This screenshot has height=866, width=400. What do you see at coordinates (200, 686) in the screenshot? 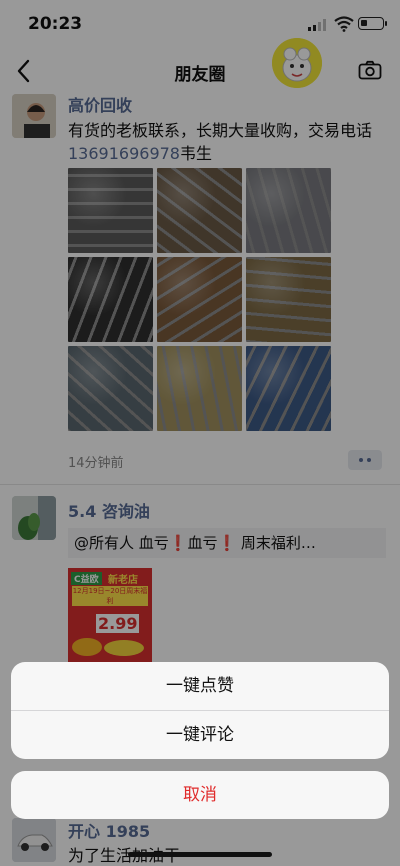
I see `one-click-like-option: 一键点赞` at bounding box center [200, 686].